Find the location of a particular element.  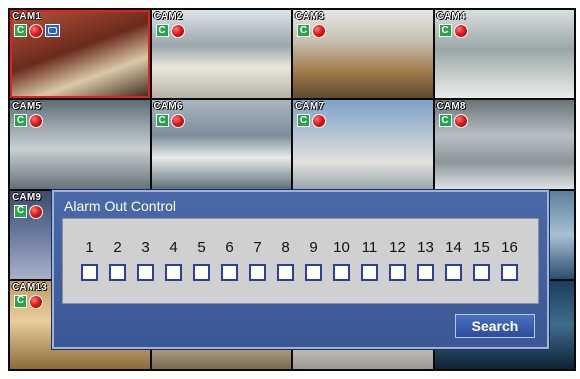

camera-label: CAM4 is located at coordinates (451, 16).